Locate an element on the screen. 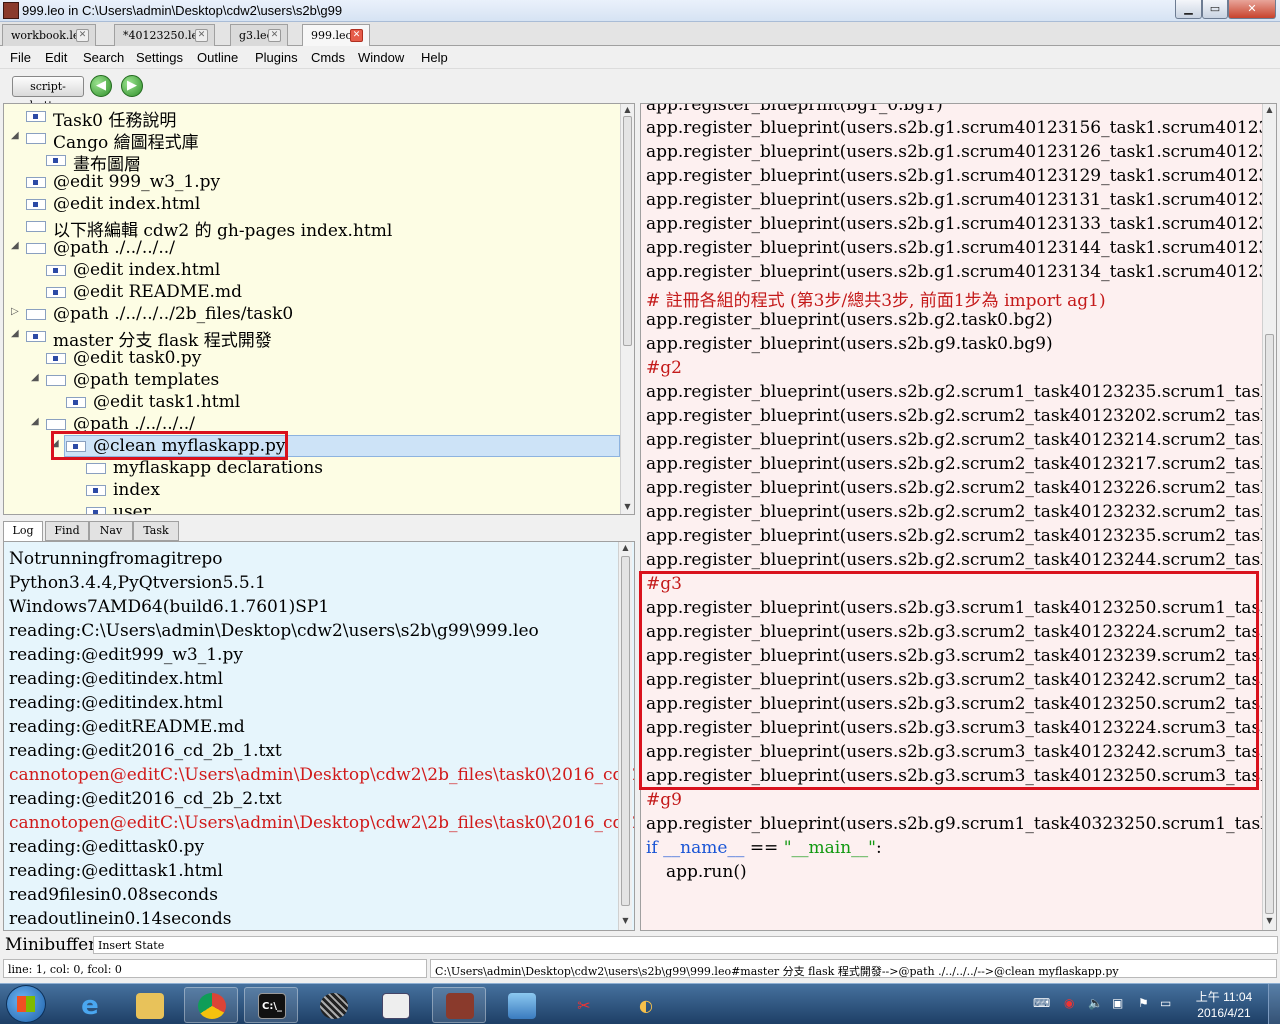 This screenshot has height=1024, width=1280. minibuffer-input: Insert State is located at coordinates (685, 945).